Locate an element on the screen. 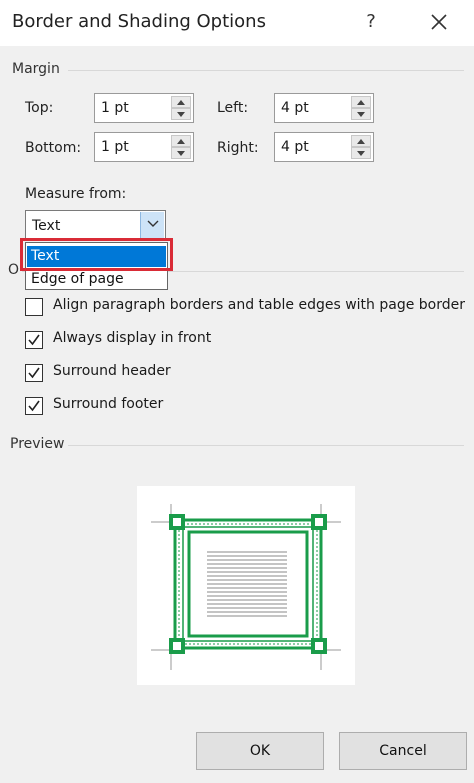 This screenshot has height=783, width=474. front-checkbox is located at coordinates (34, 340).